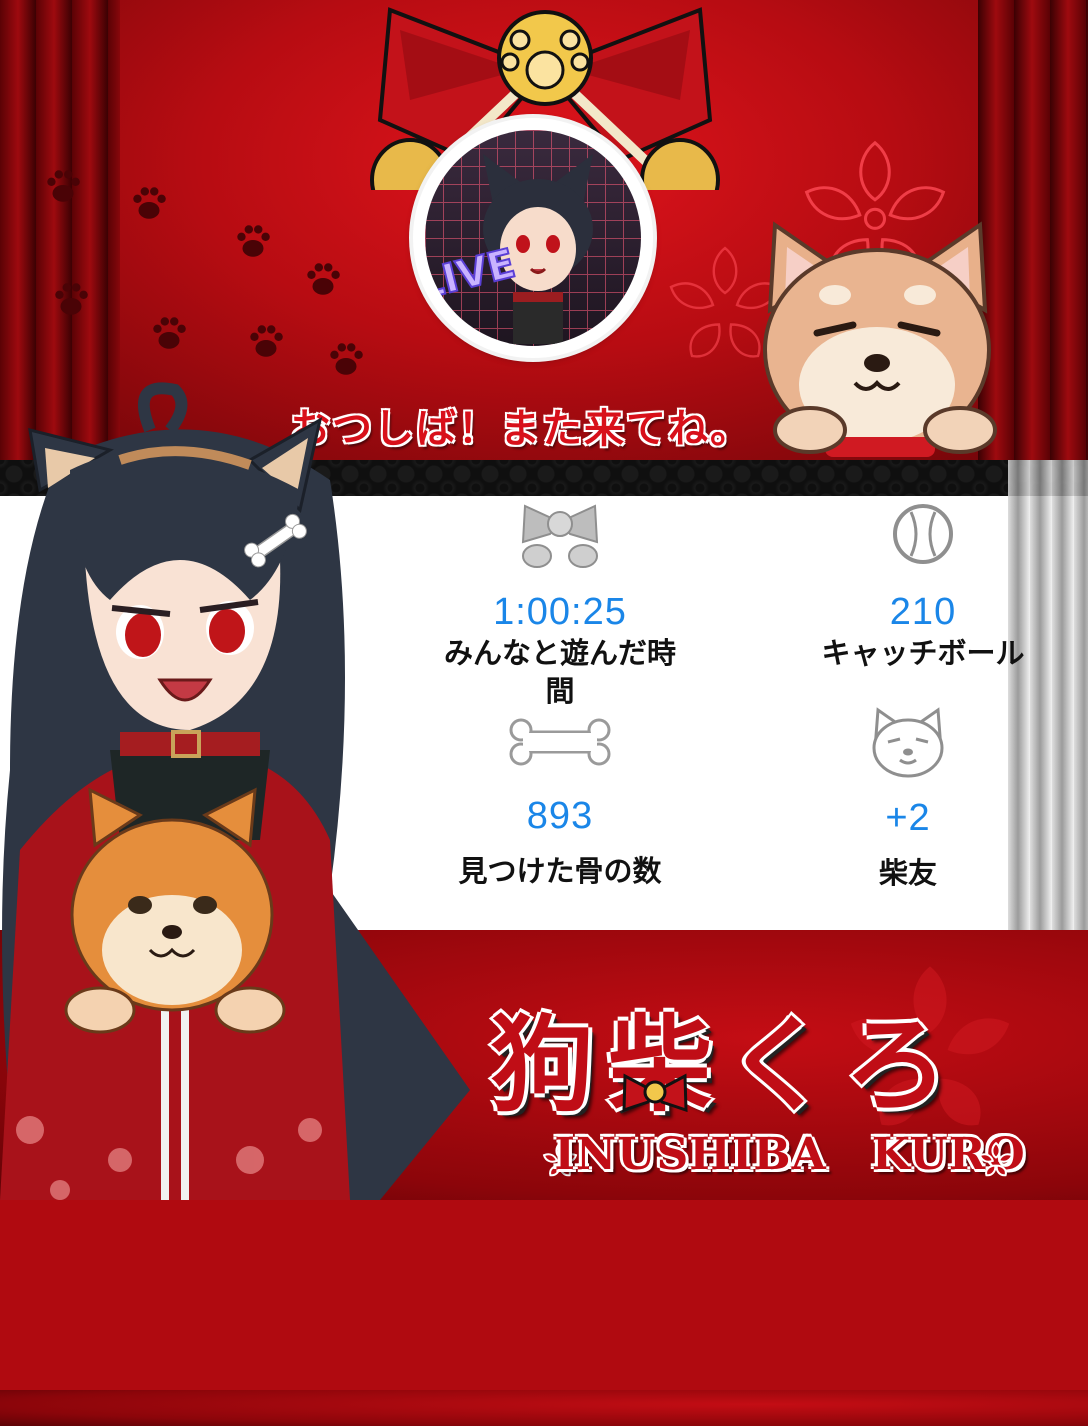 The width and height of the screenshot is (1088, 1426). Describe the element at coordinates (790, 1154) in the screenshot. I see `logo-english: INUSHIBA KURO` at that location.